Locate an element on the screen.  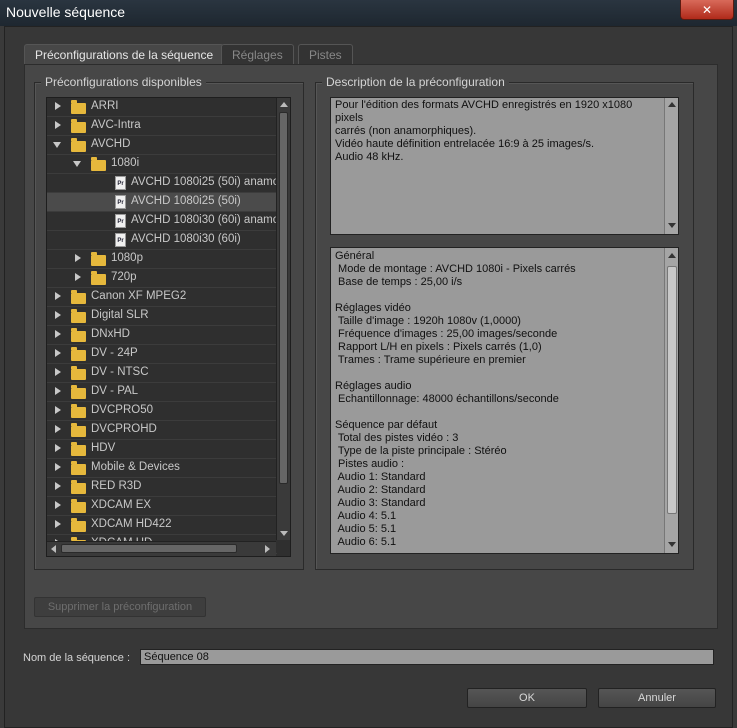
desc-scroll-down-icon is located at coordinates (672, 225).